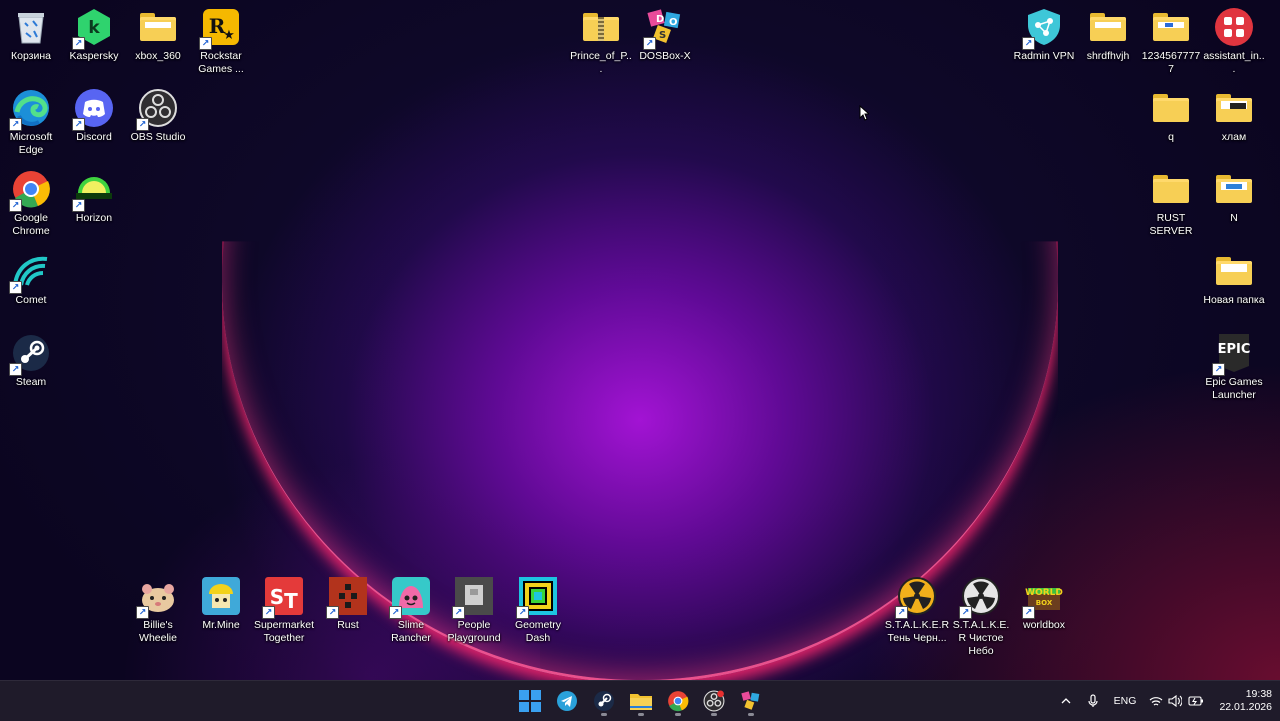 This screenshot has height=721, width=1280. Describe the element at coordinates (31, 275) in the screenshot. I see `desktop-icon-comet: ↗ Comet` at that location.